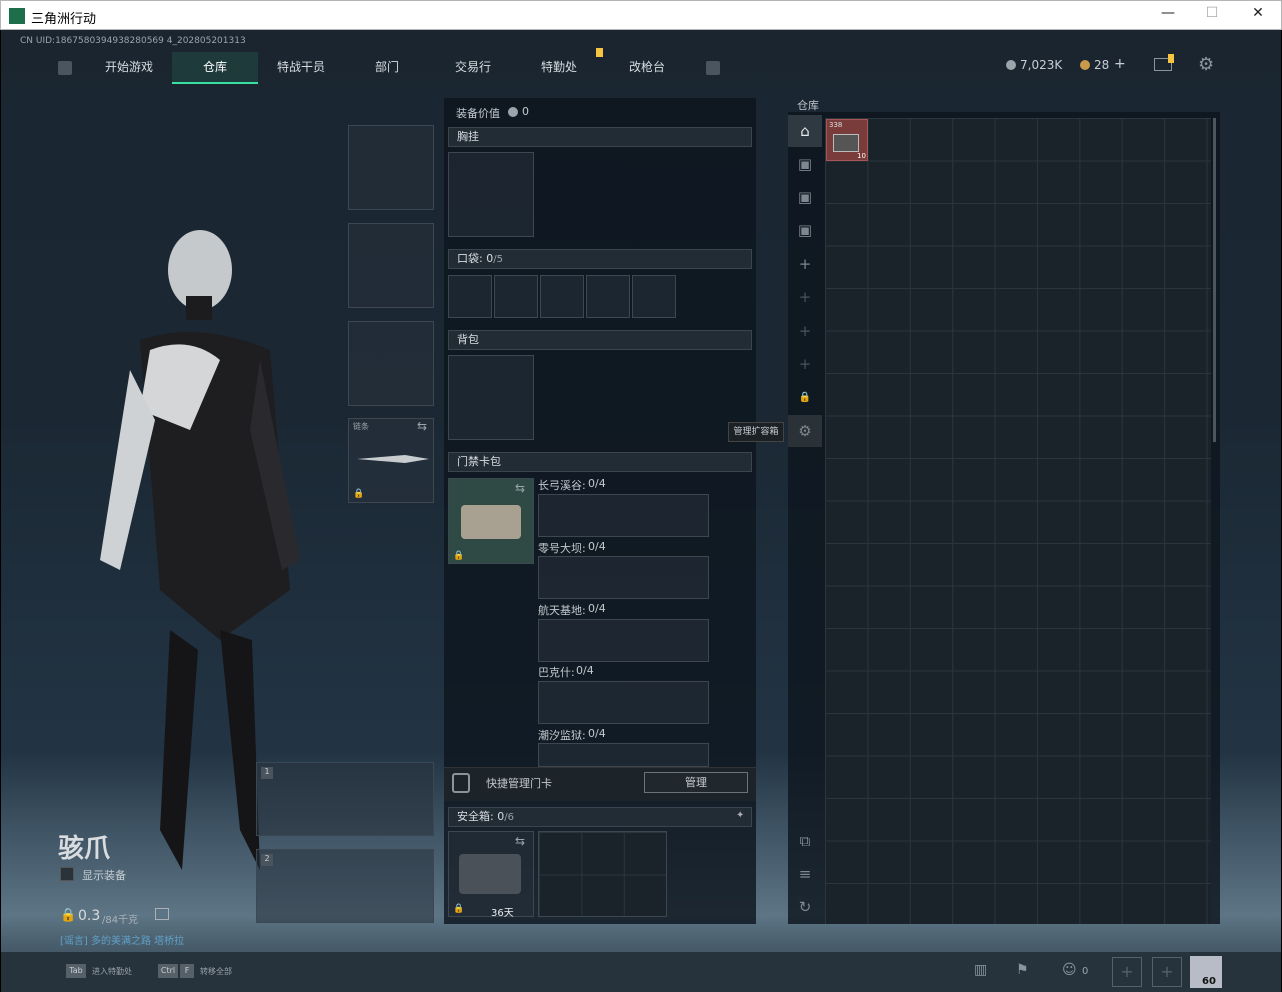 This screenshot has width=1282, height=992. What do you see at coordinates (84, 849) in the screenshot?
I see `character-name: 骇爪` at bounding box center [84, 849].